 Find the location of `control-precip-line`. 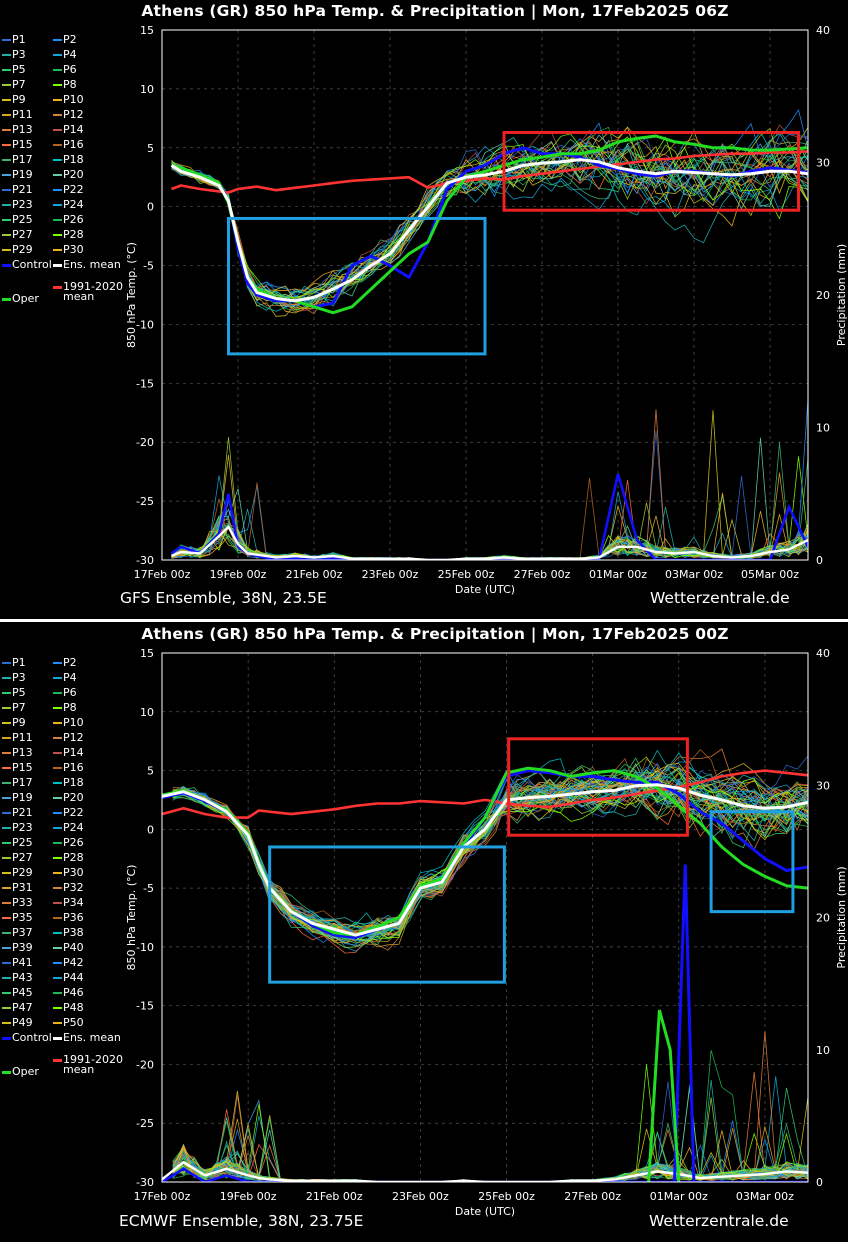

control-precip-line is located at coordinates (489, 516).